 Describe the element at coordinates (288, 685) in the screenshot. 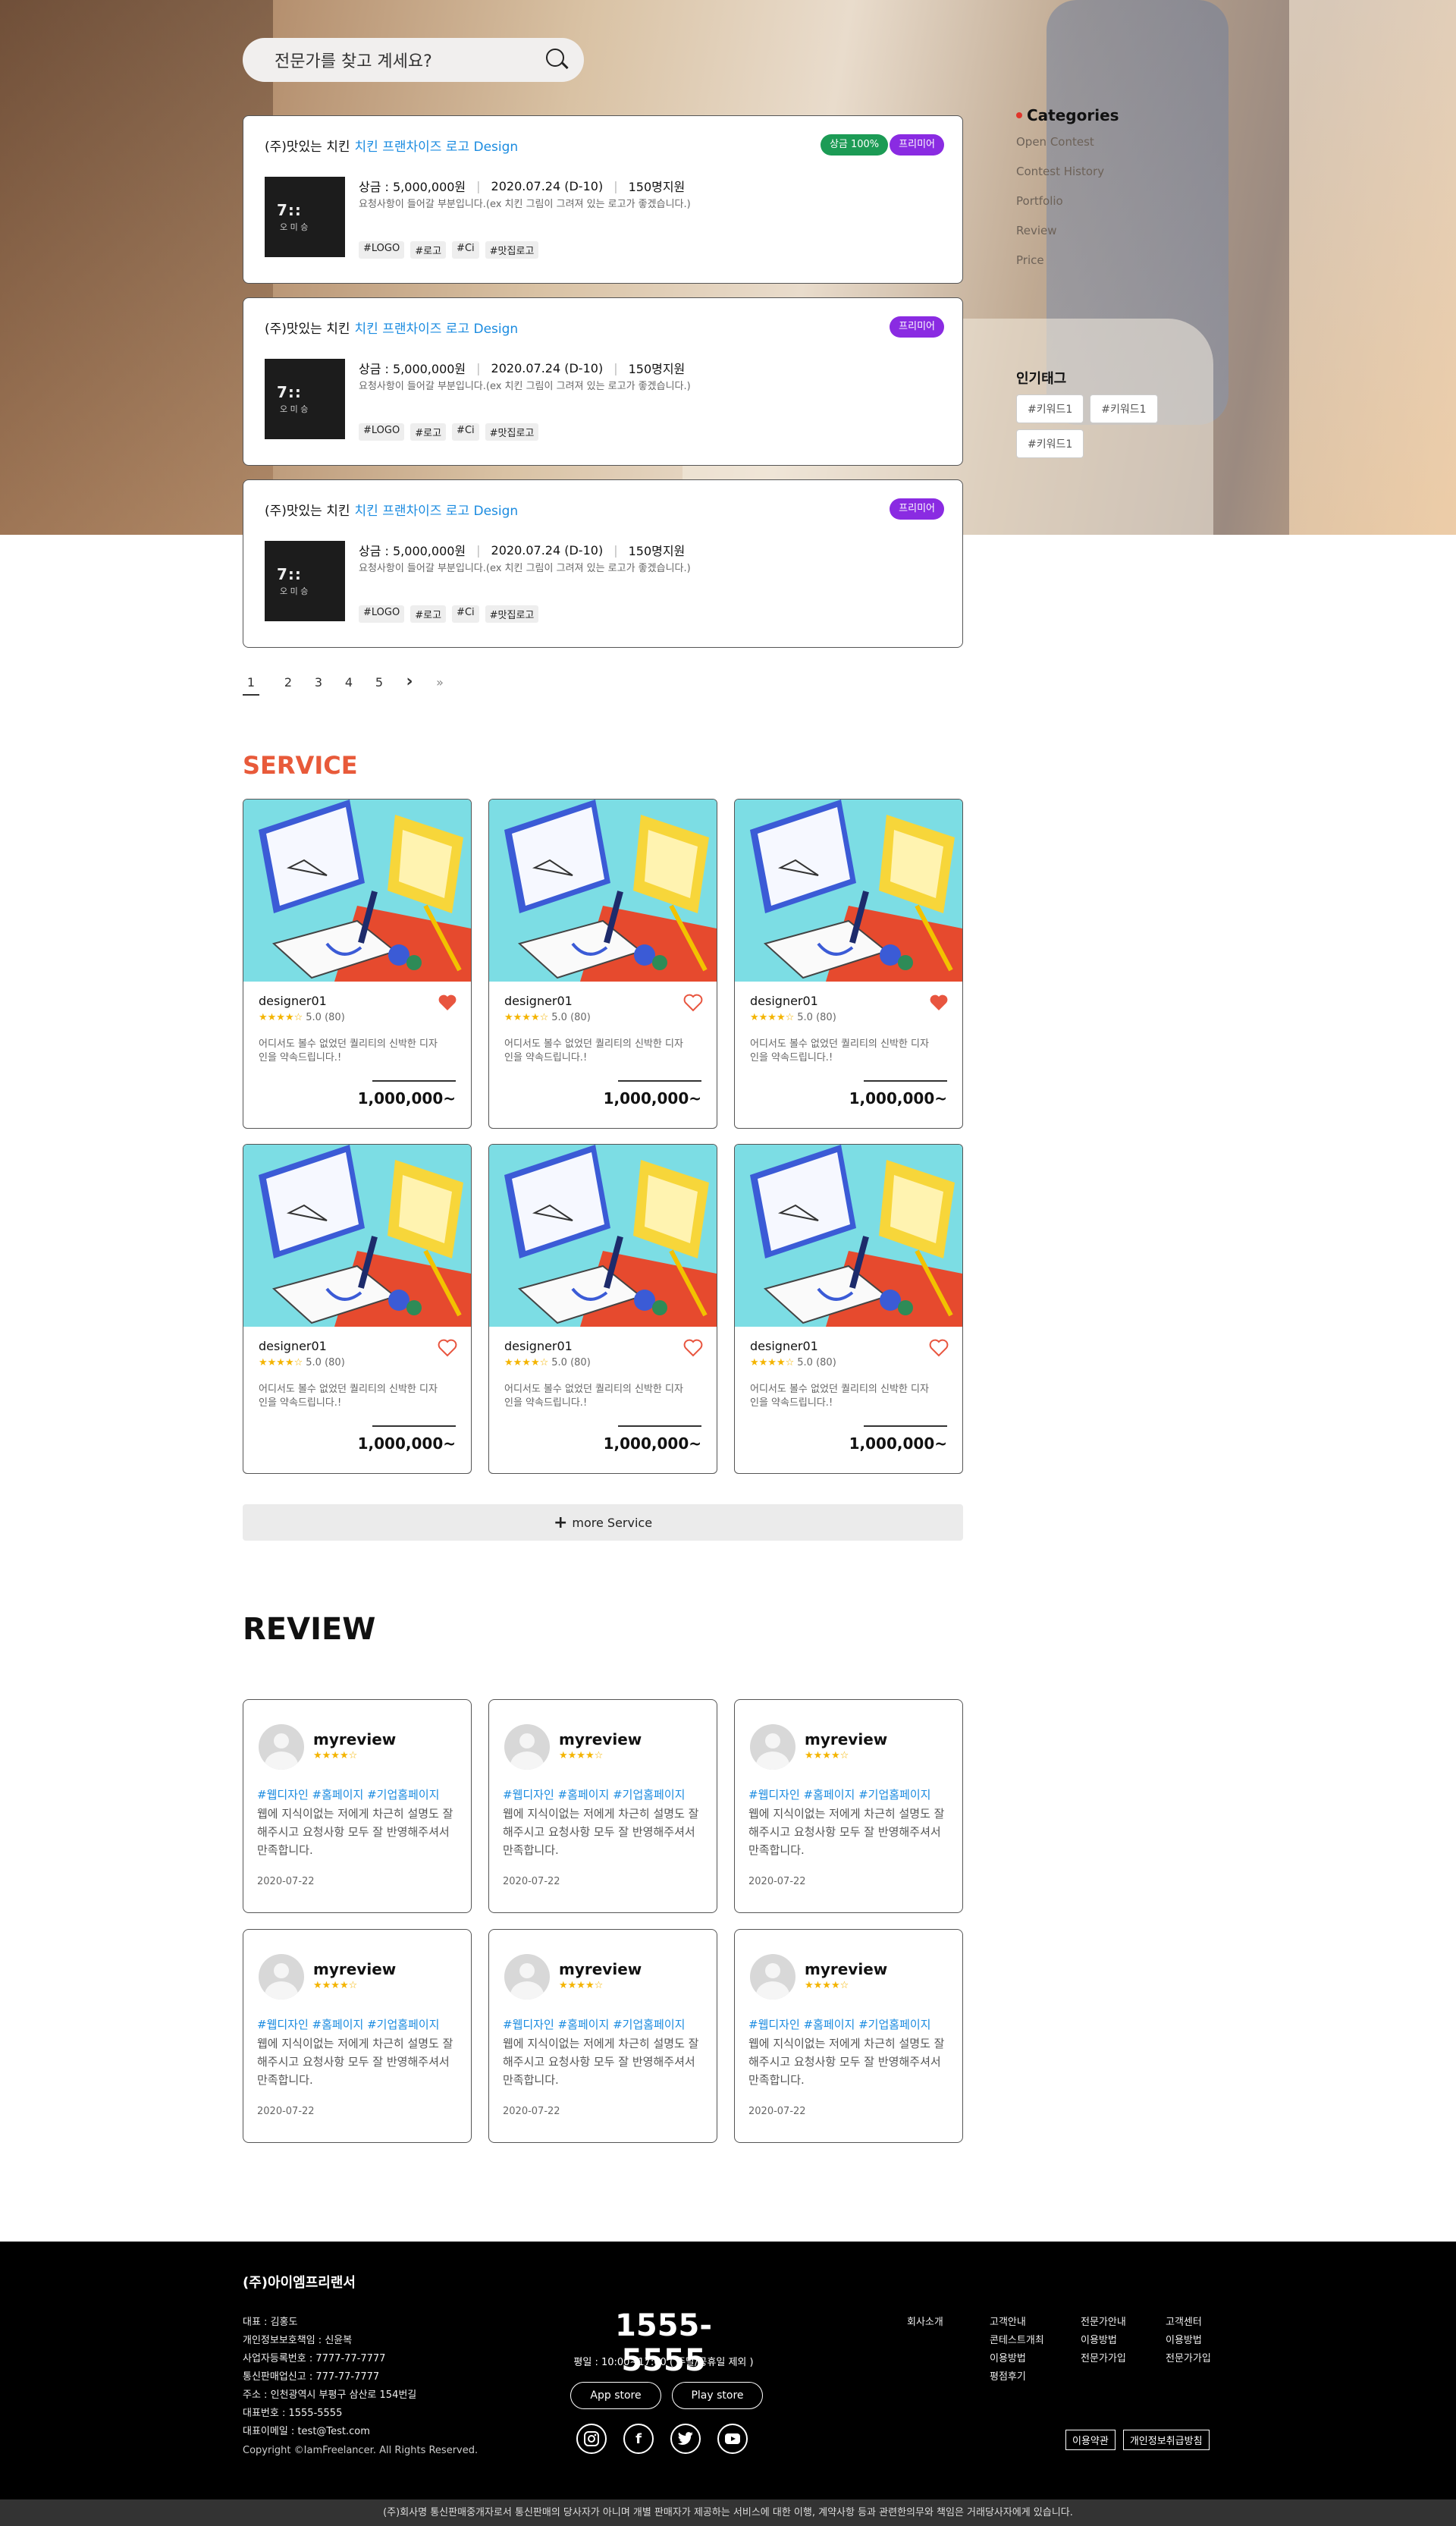

I see `page-2: 2` at that location.